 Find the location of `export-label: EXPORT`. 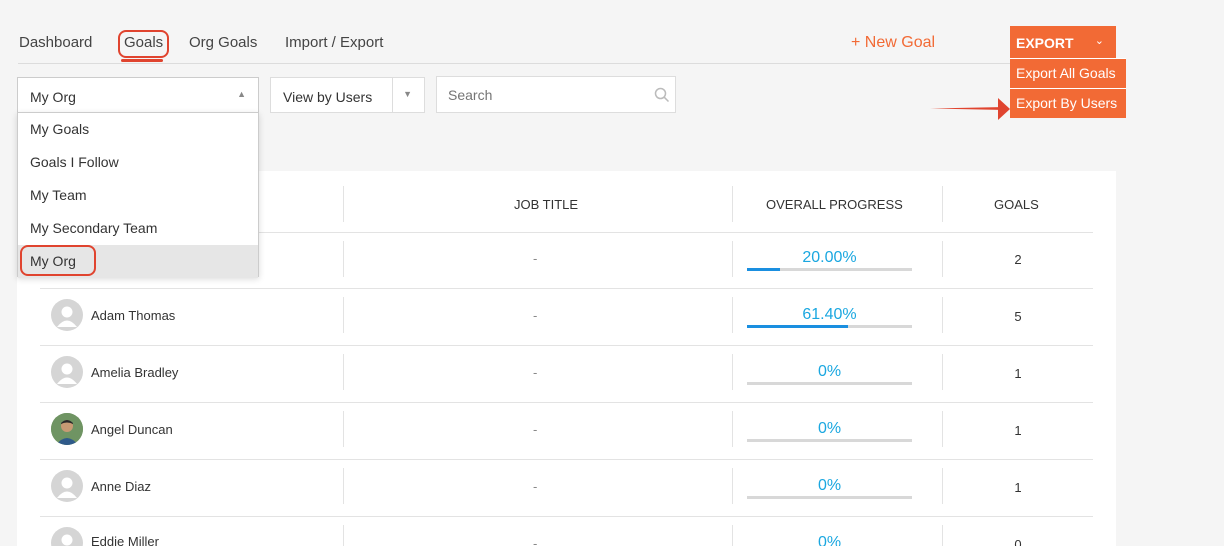

export-label: EXPORT is located at coordinates (1045, 43).